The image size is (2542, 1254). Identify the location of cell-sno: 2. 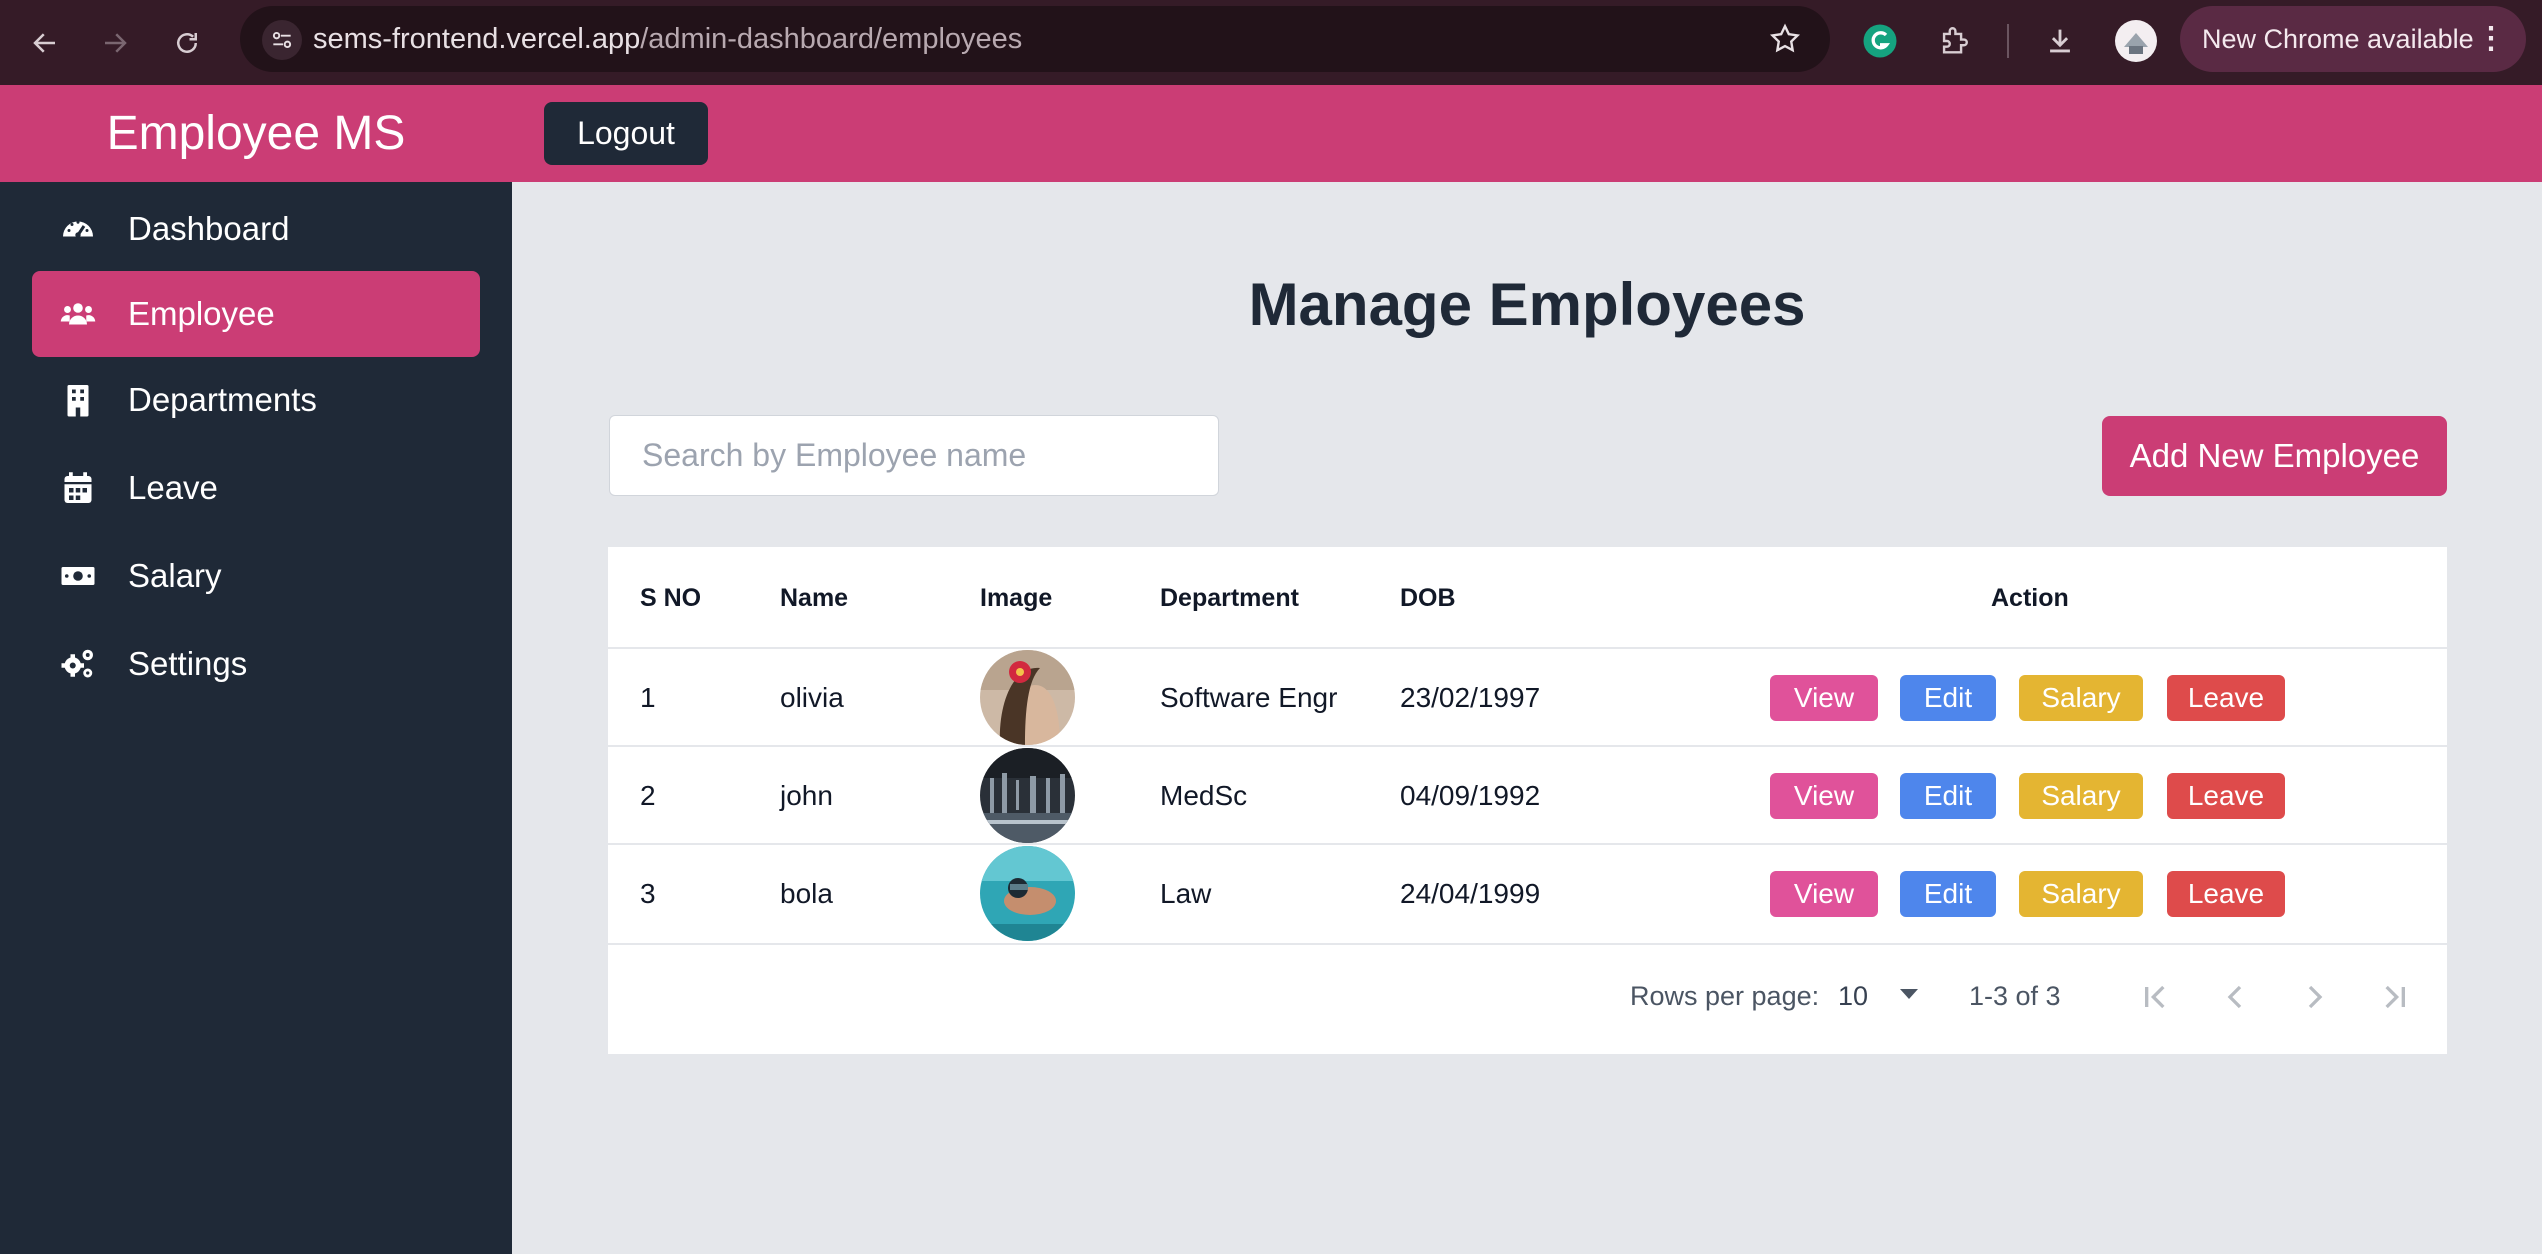
(648, 795).